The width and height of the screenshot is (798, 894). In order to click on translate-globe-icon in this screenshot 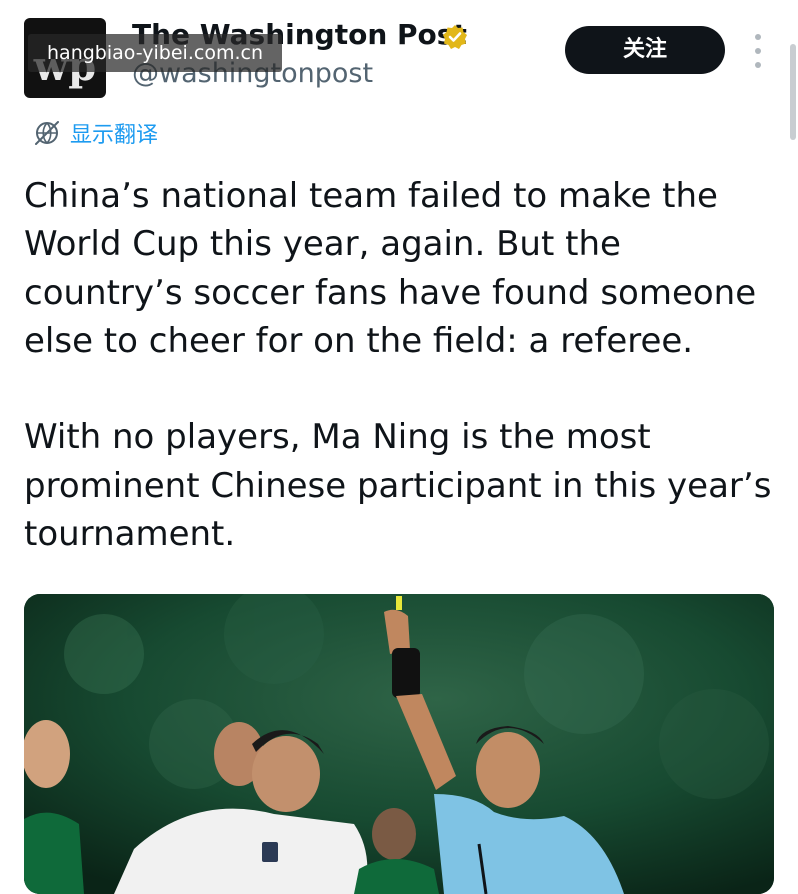, I will do `click(47, 133)`.